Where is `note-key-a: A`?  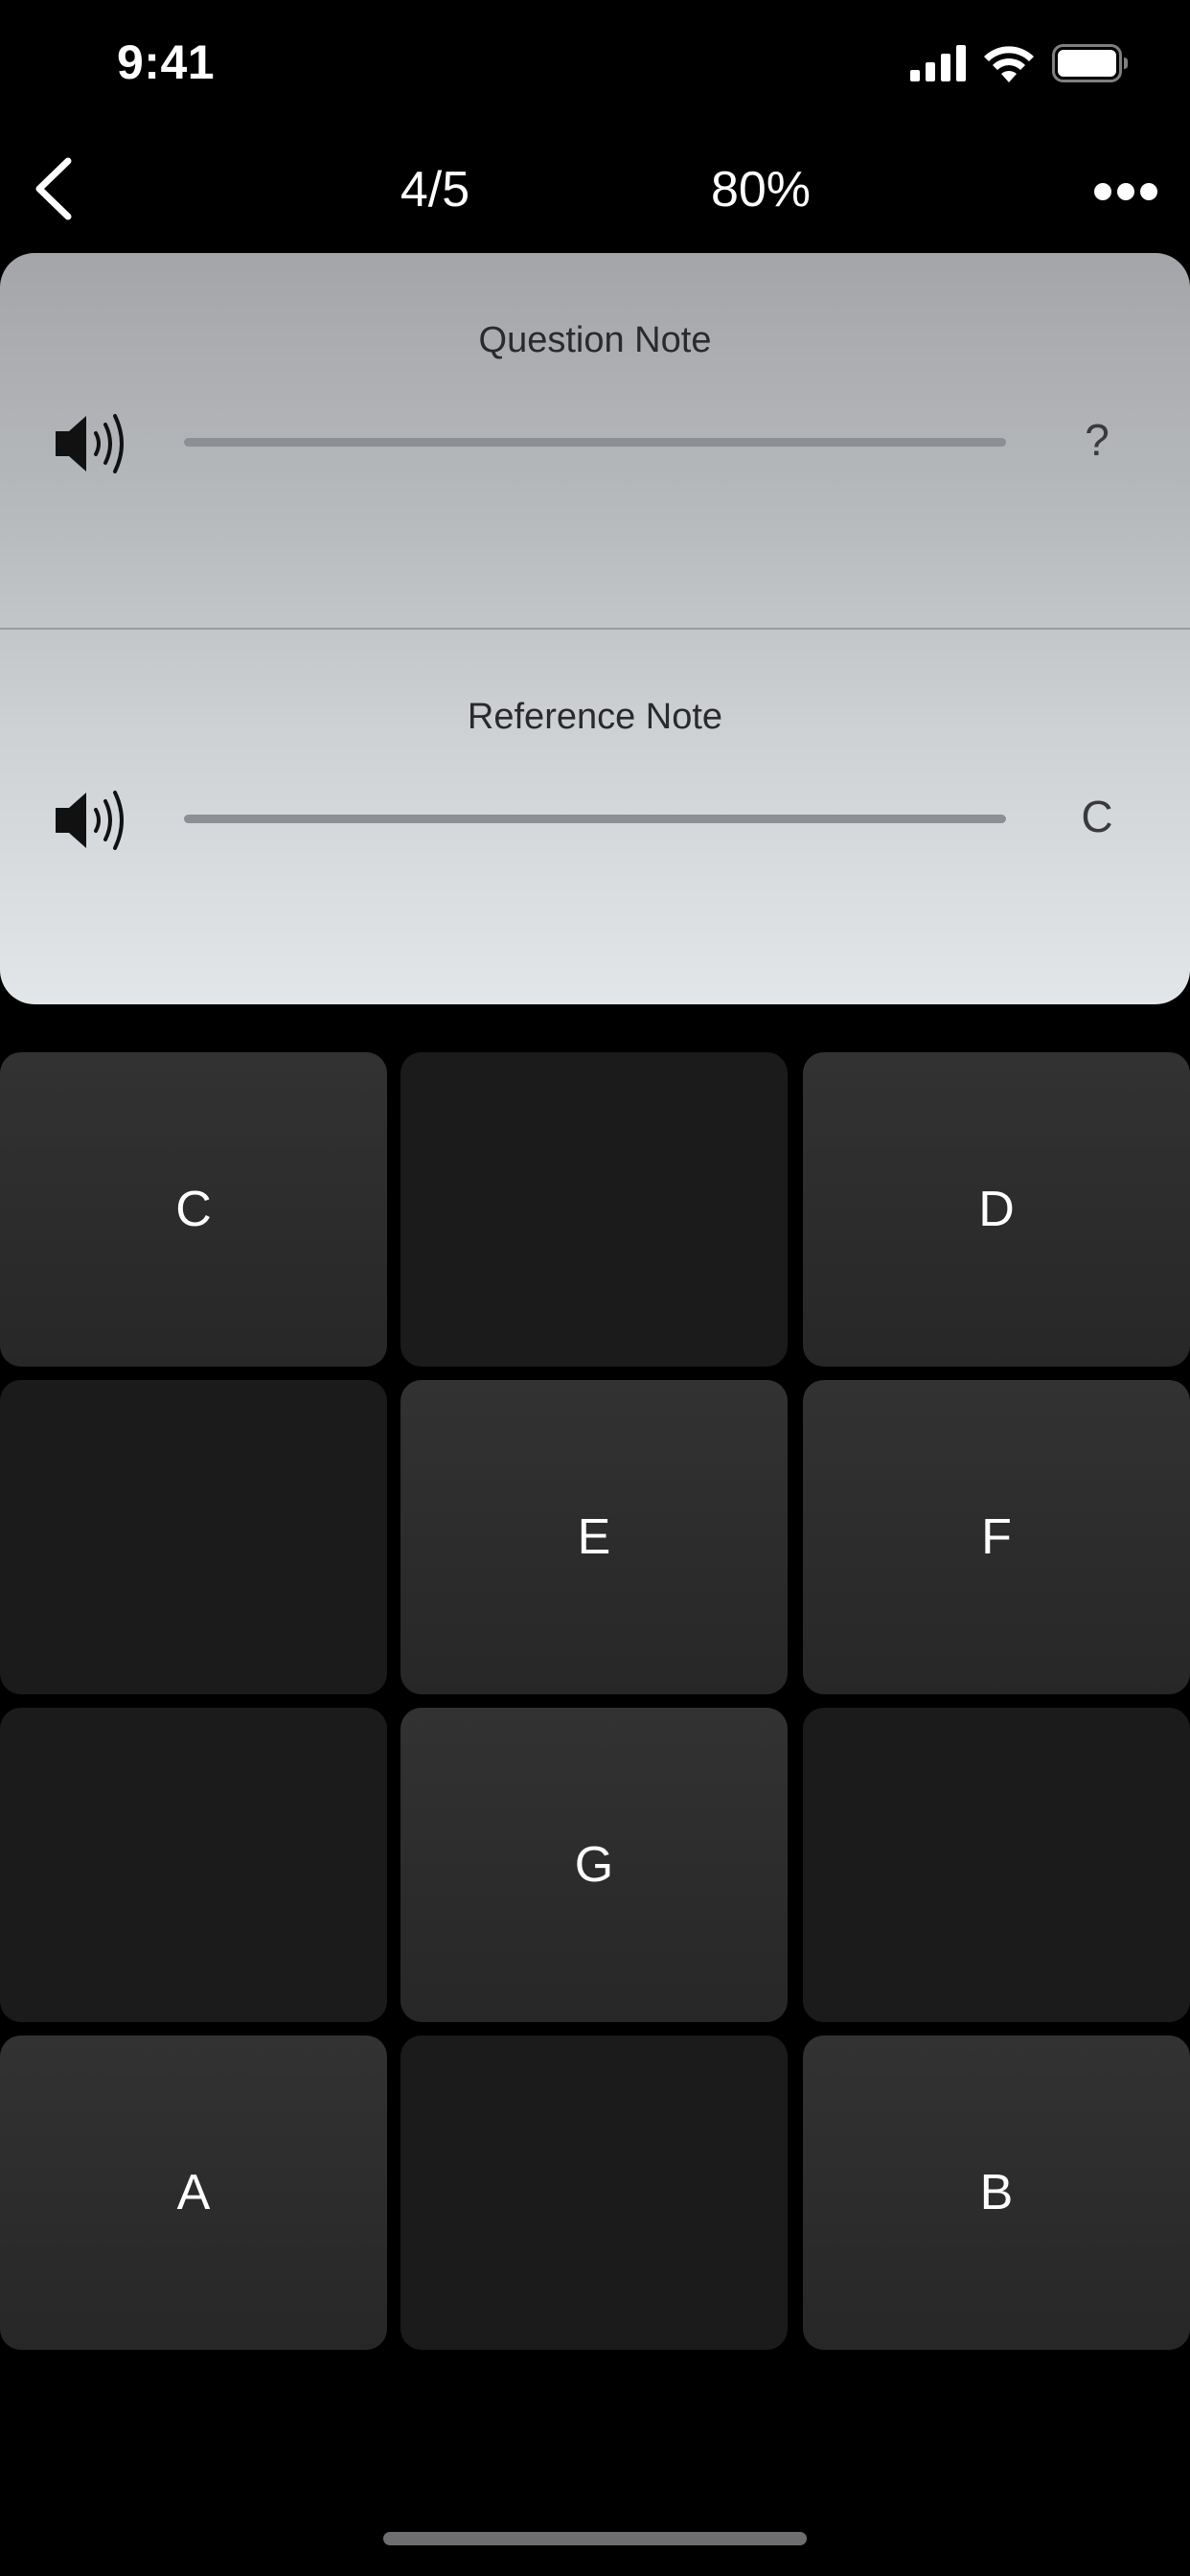 note-key-a: A is located at coordinates (194, 2193).